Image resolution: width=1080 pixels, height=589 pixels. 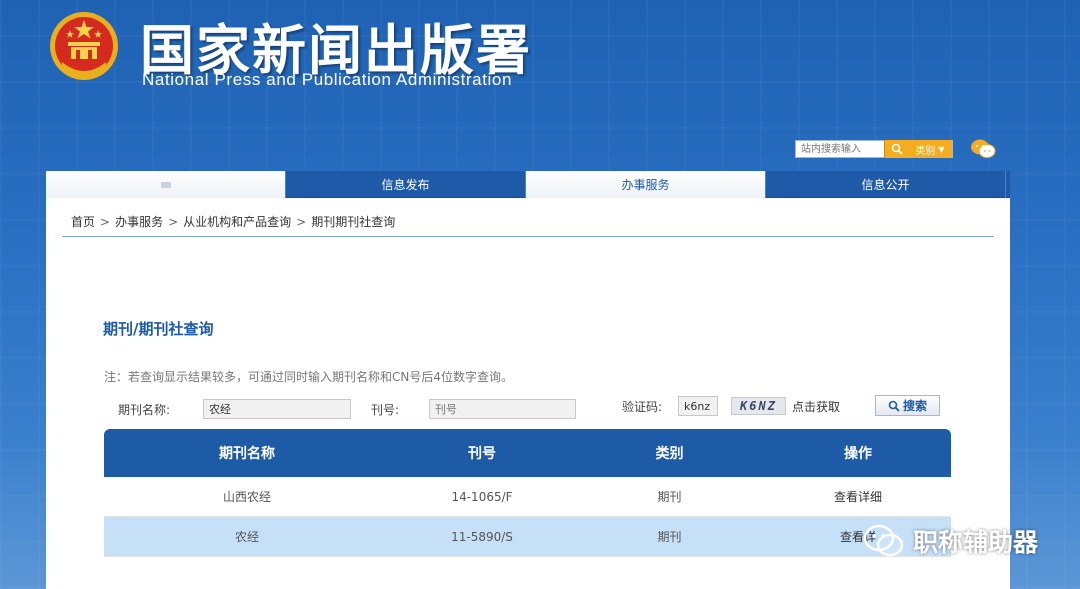 I want to click on column-header-number: 刊号, so click(x=482, y=454).